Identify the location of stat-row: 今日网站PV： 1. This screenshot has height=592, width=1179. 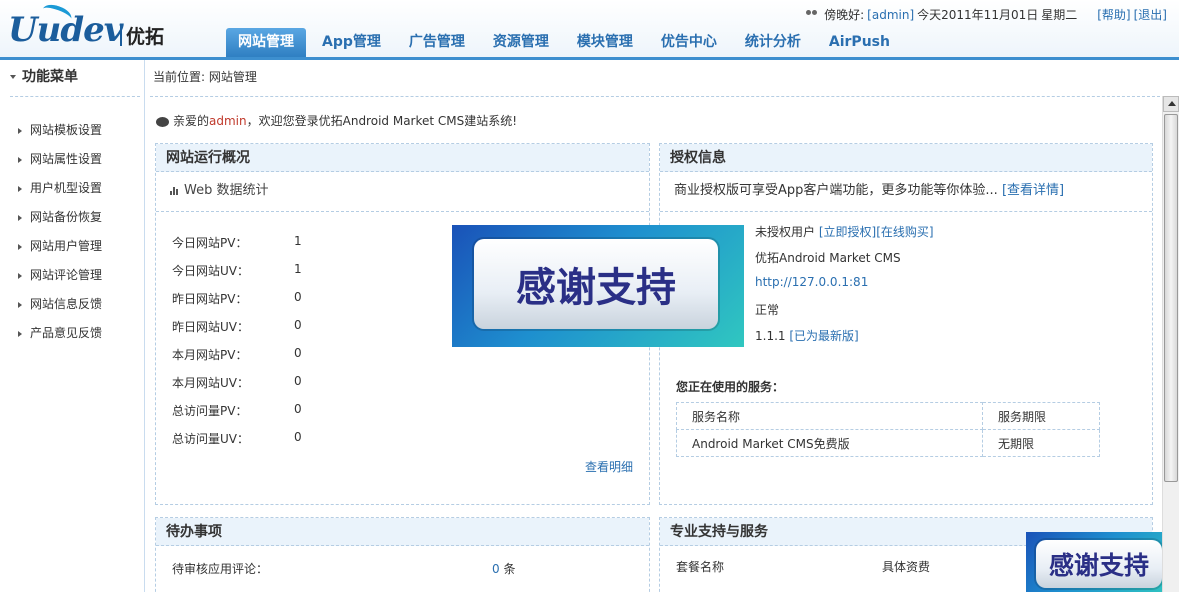
(237, 242).